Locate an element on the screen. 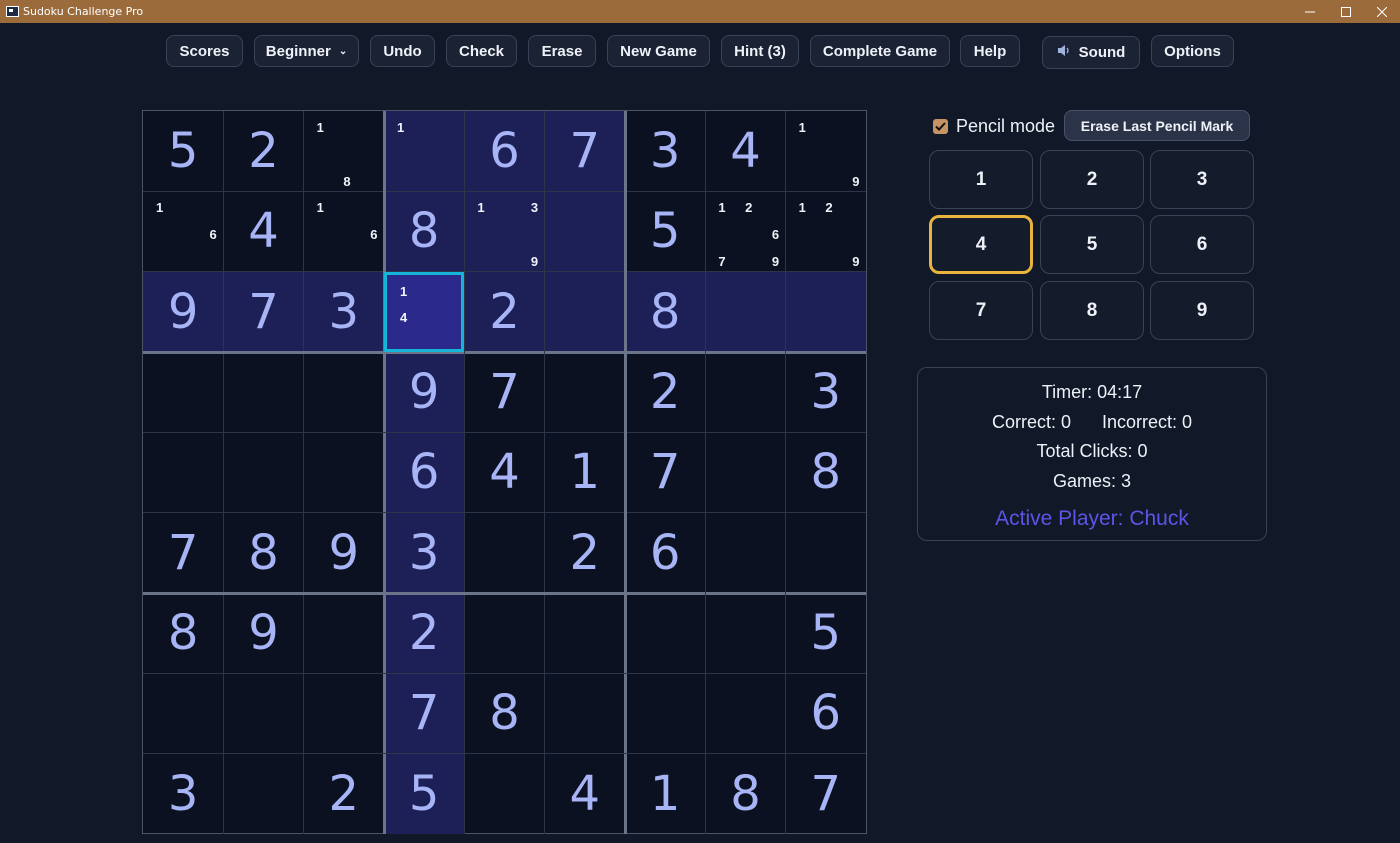 The height and width of the screenshot is (843, 1400). scores-button: Scores is located at coordinates (204, 51).